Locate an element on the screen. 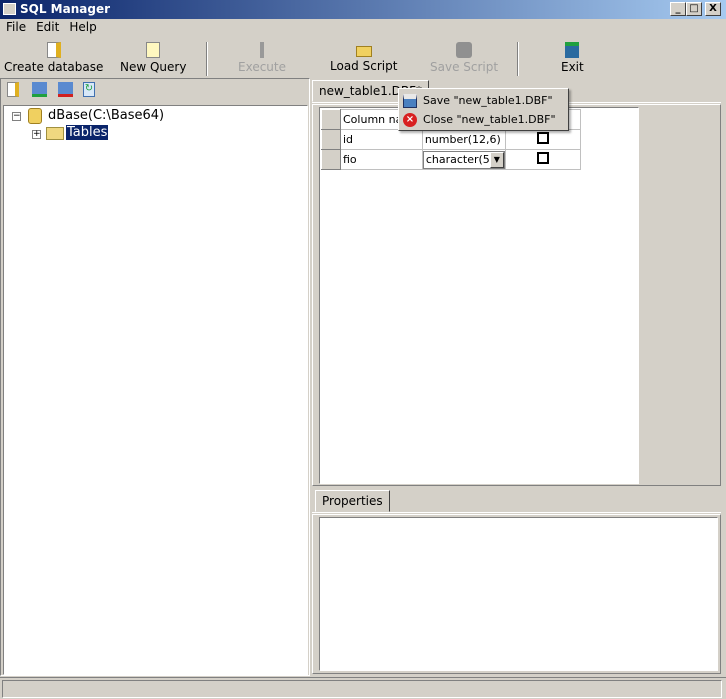 This screenshot has width=726, height=699. properties-grid is located at coordinates (518, 594).